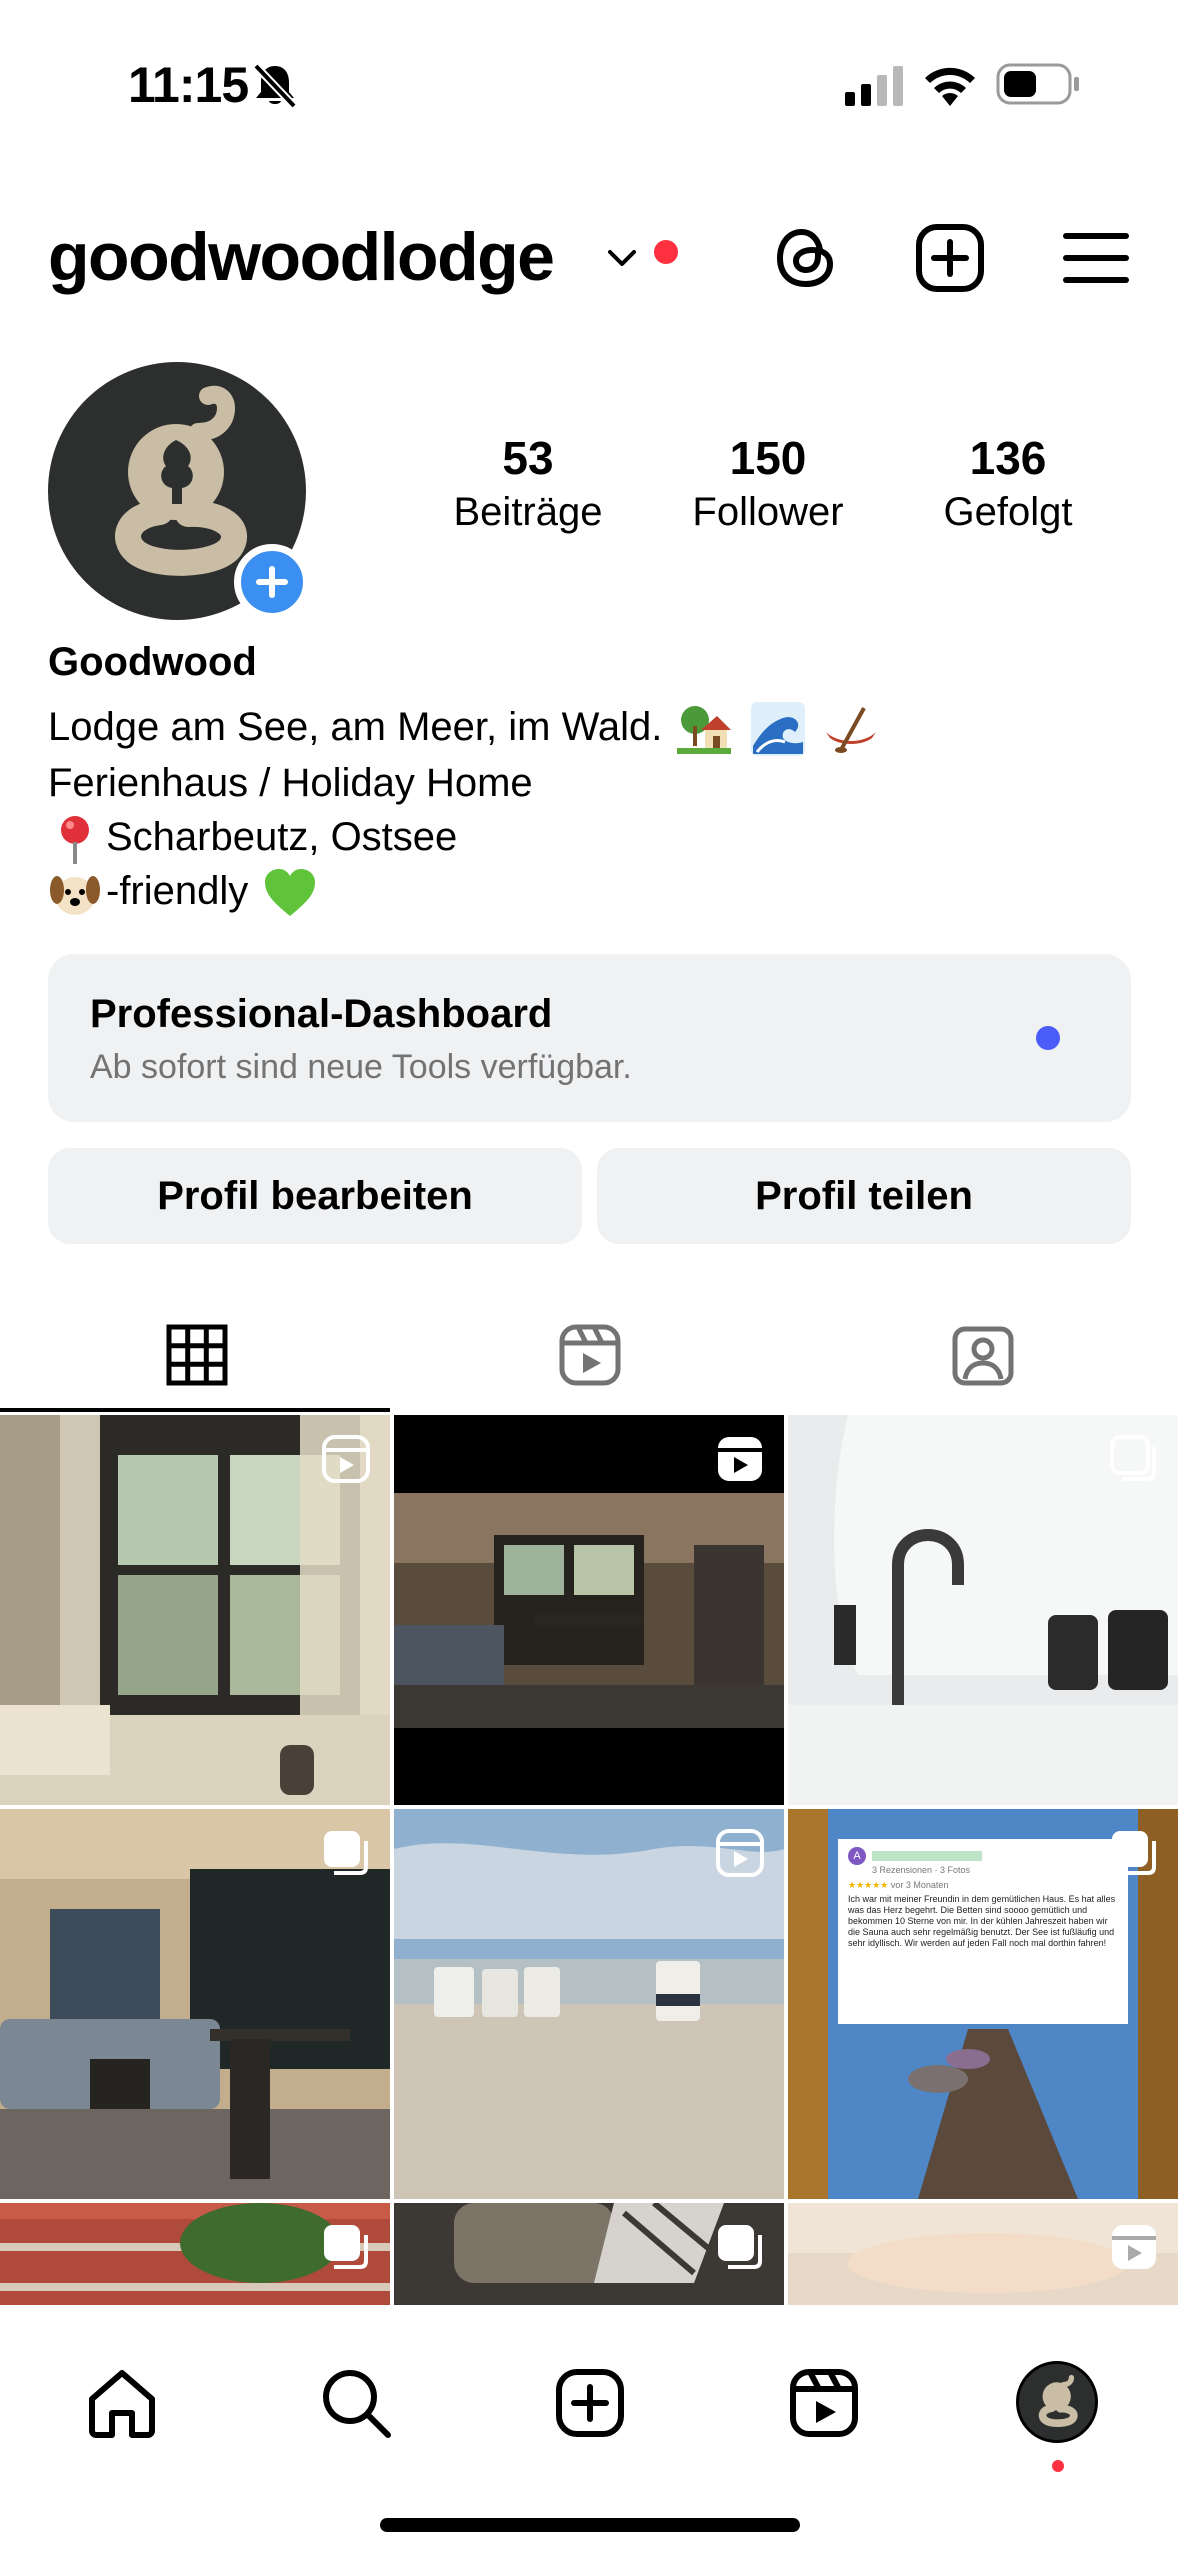  What do you see at coordinates (321, 1014) in the screenshot?
I see `dashboard-title: Professional-Dashboard` at bounding box center [321, 1014].